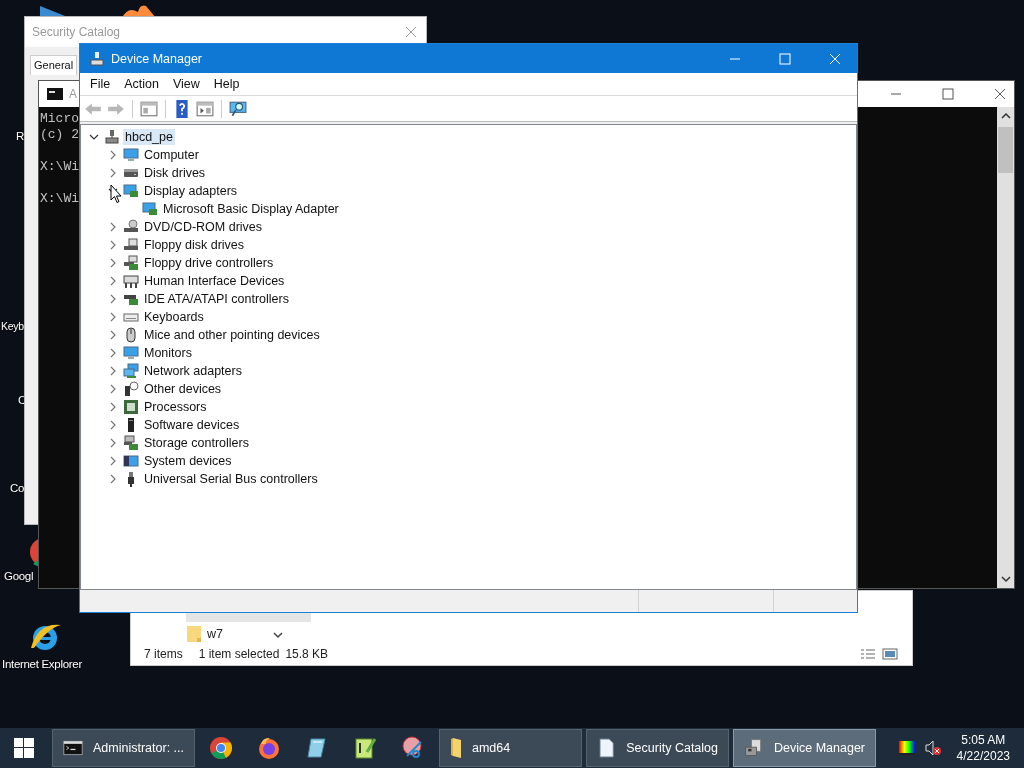 The height and width of the screenshot is (768, 1024). I want to click on file-row: w7, so click(205, 634).